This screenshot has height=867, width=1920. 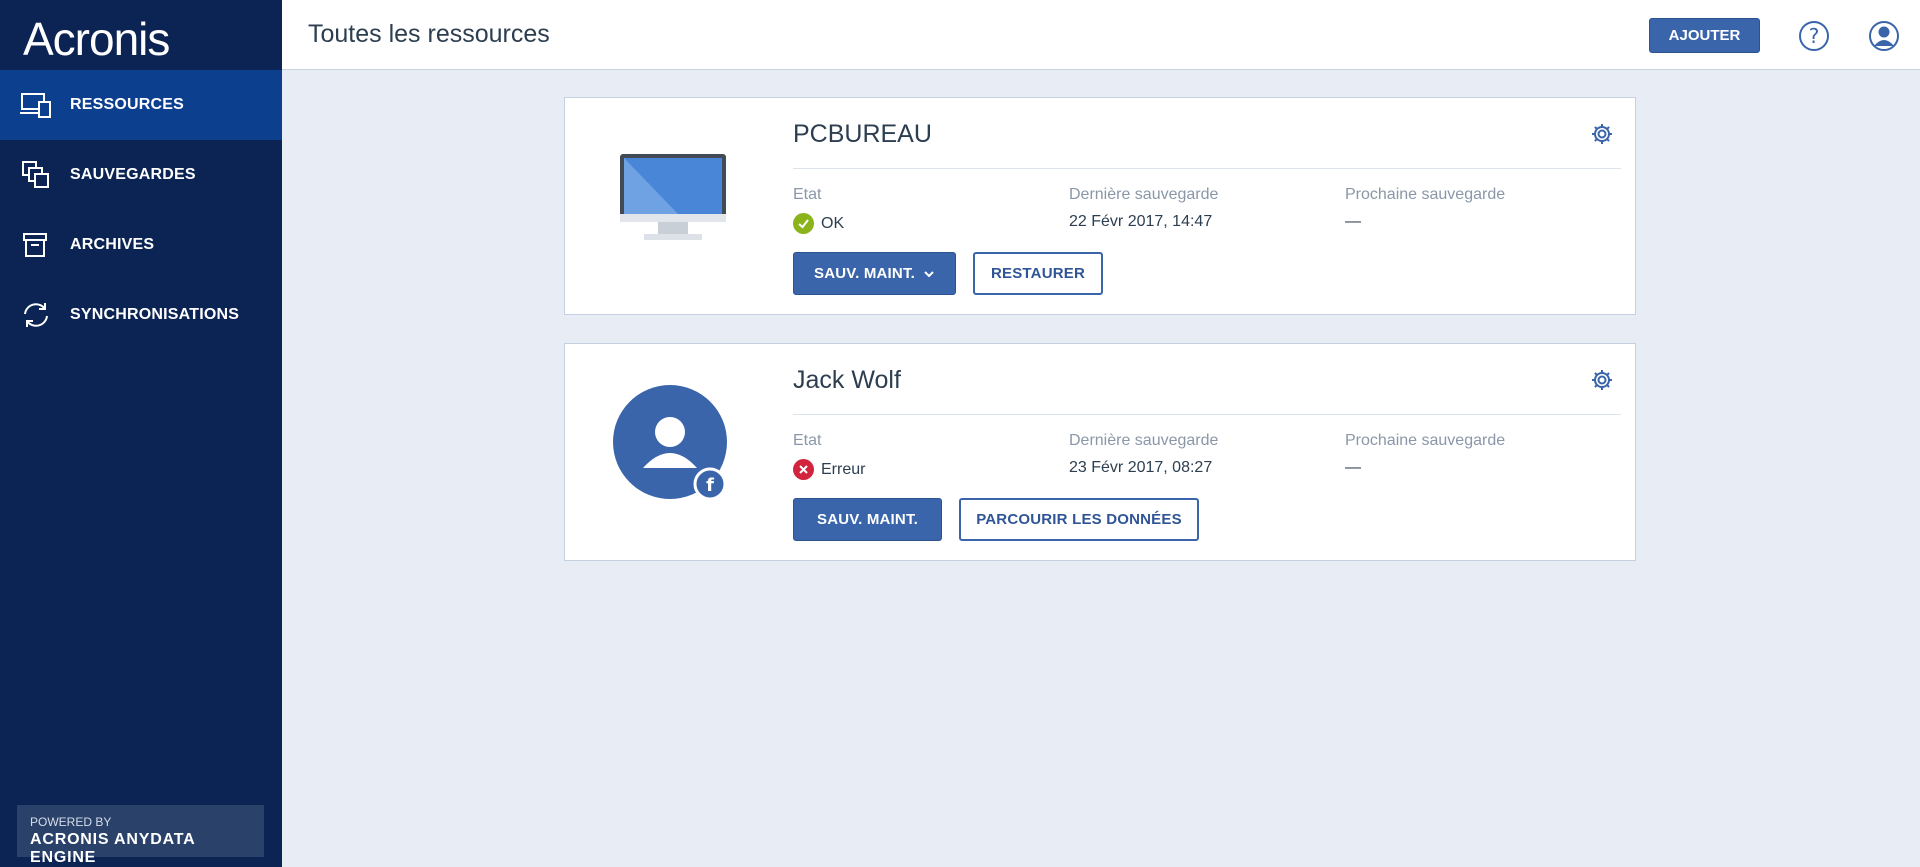 What do you see at coordinates (1704, 35) in the screenshot?
I see `add-button: AJOUTER` at bounding box center [1704, 35].